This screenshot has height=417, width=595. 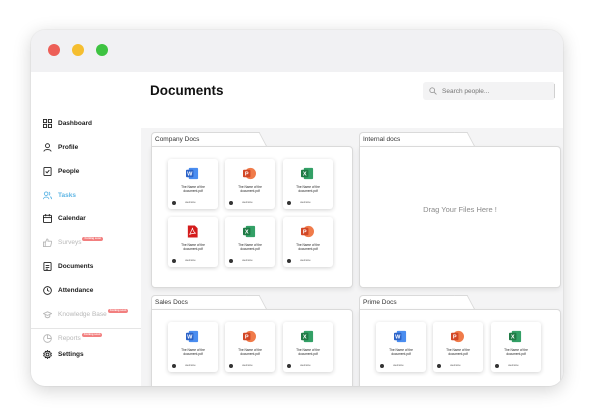 What do you see at coordinates (76, 290) in the screenshot?
I see `sidebar-item-label: Attendance` at bounding box center [76, 290].